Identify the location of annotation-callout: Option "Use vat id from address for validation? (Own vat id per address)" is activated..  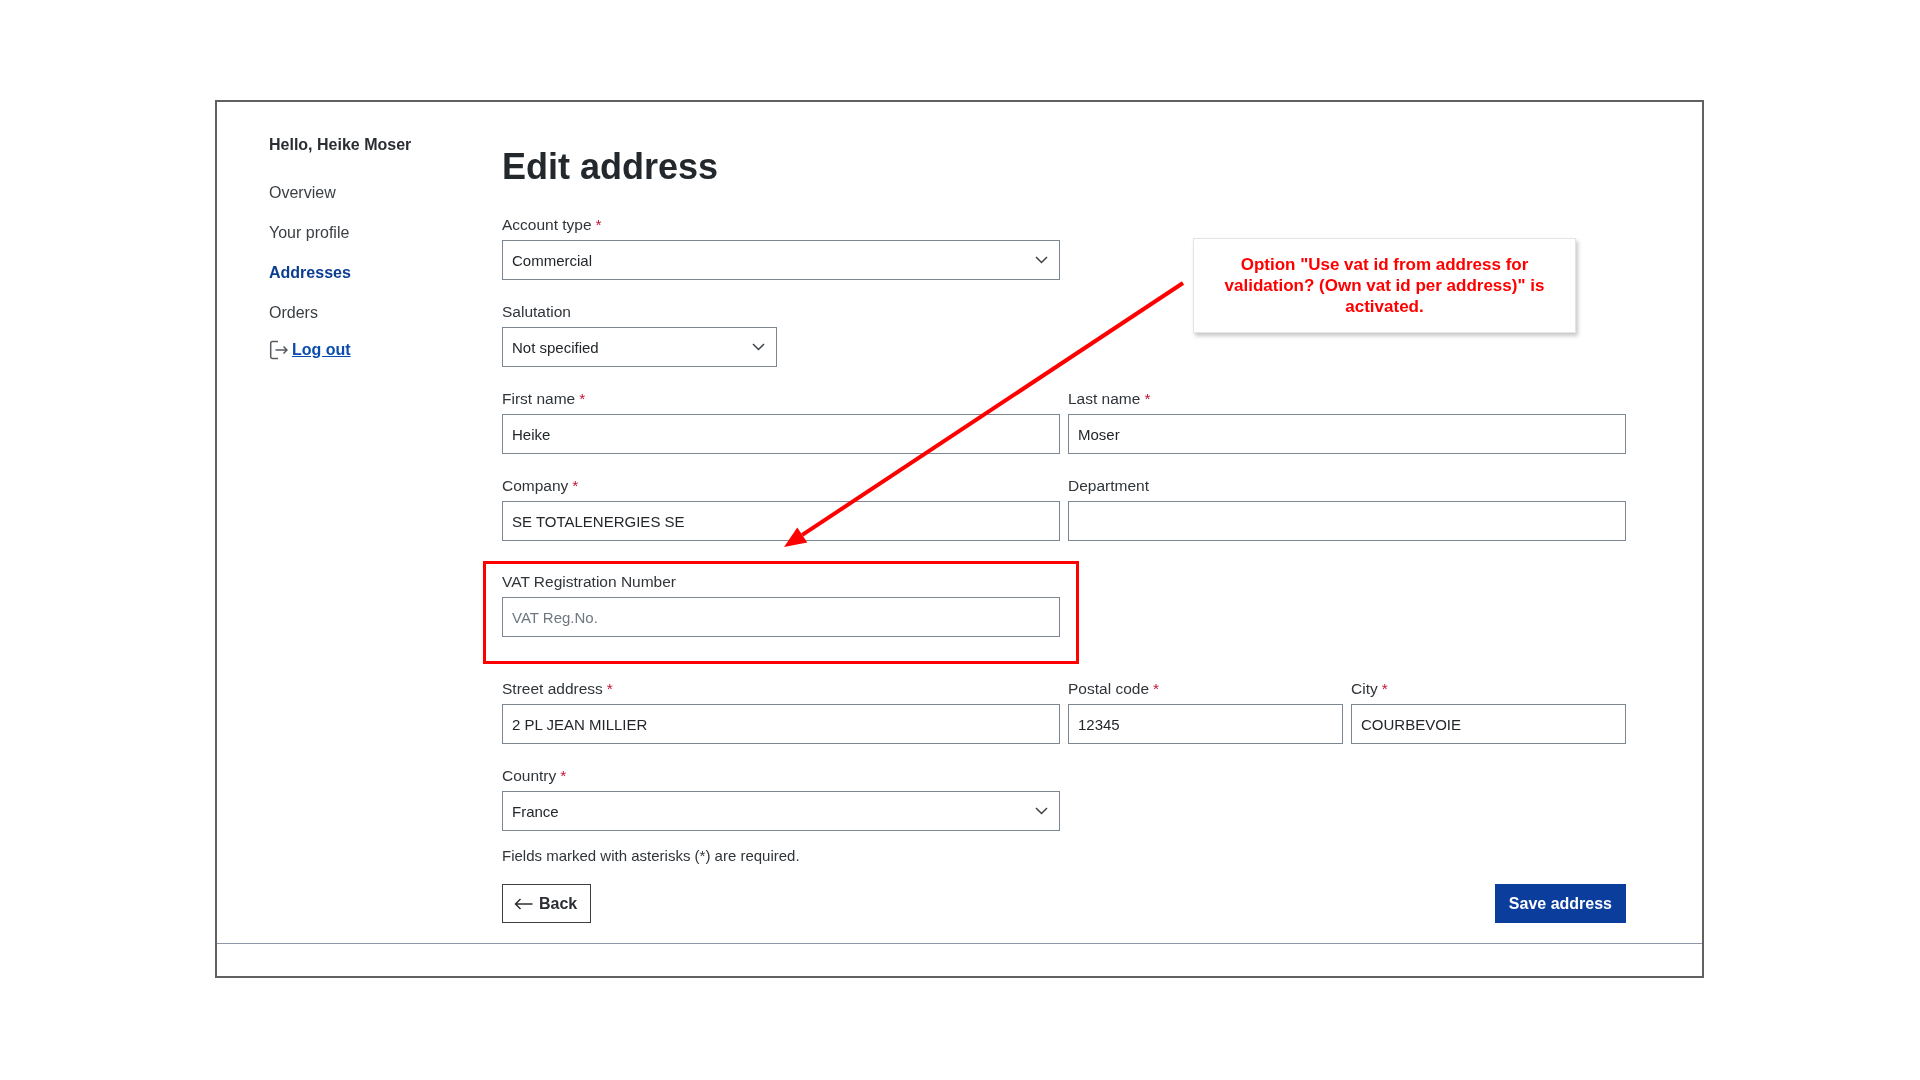
(1384, 285).